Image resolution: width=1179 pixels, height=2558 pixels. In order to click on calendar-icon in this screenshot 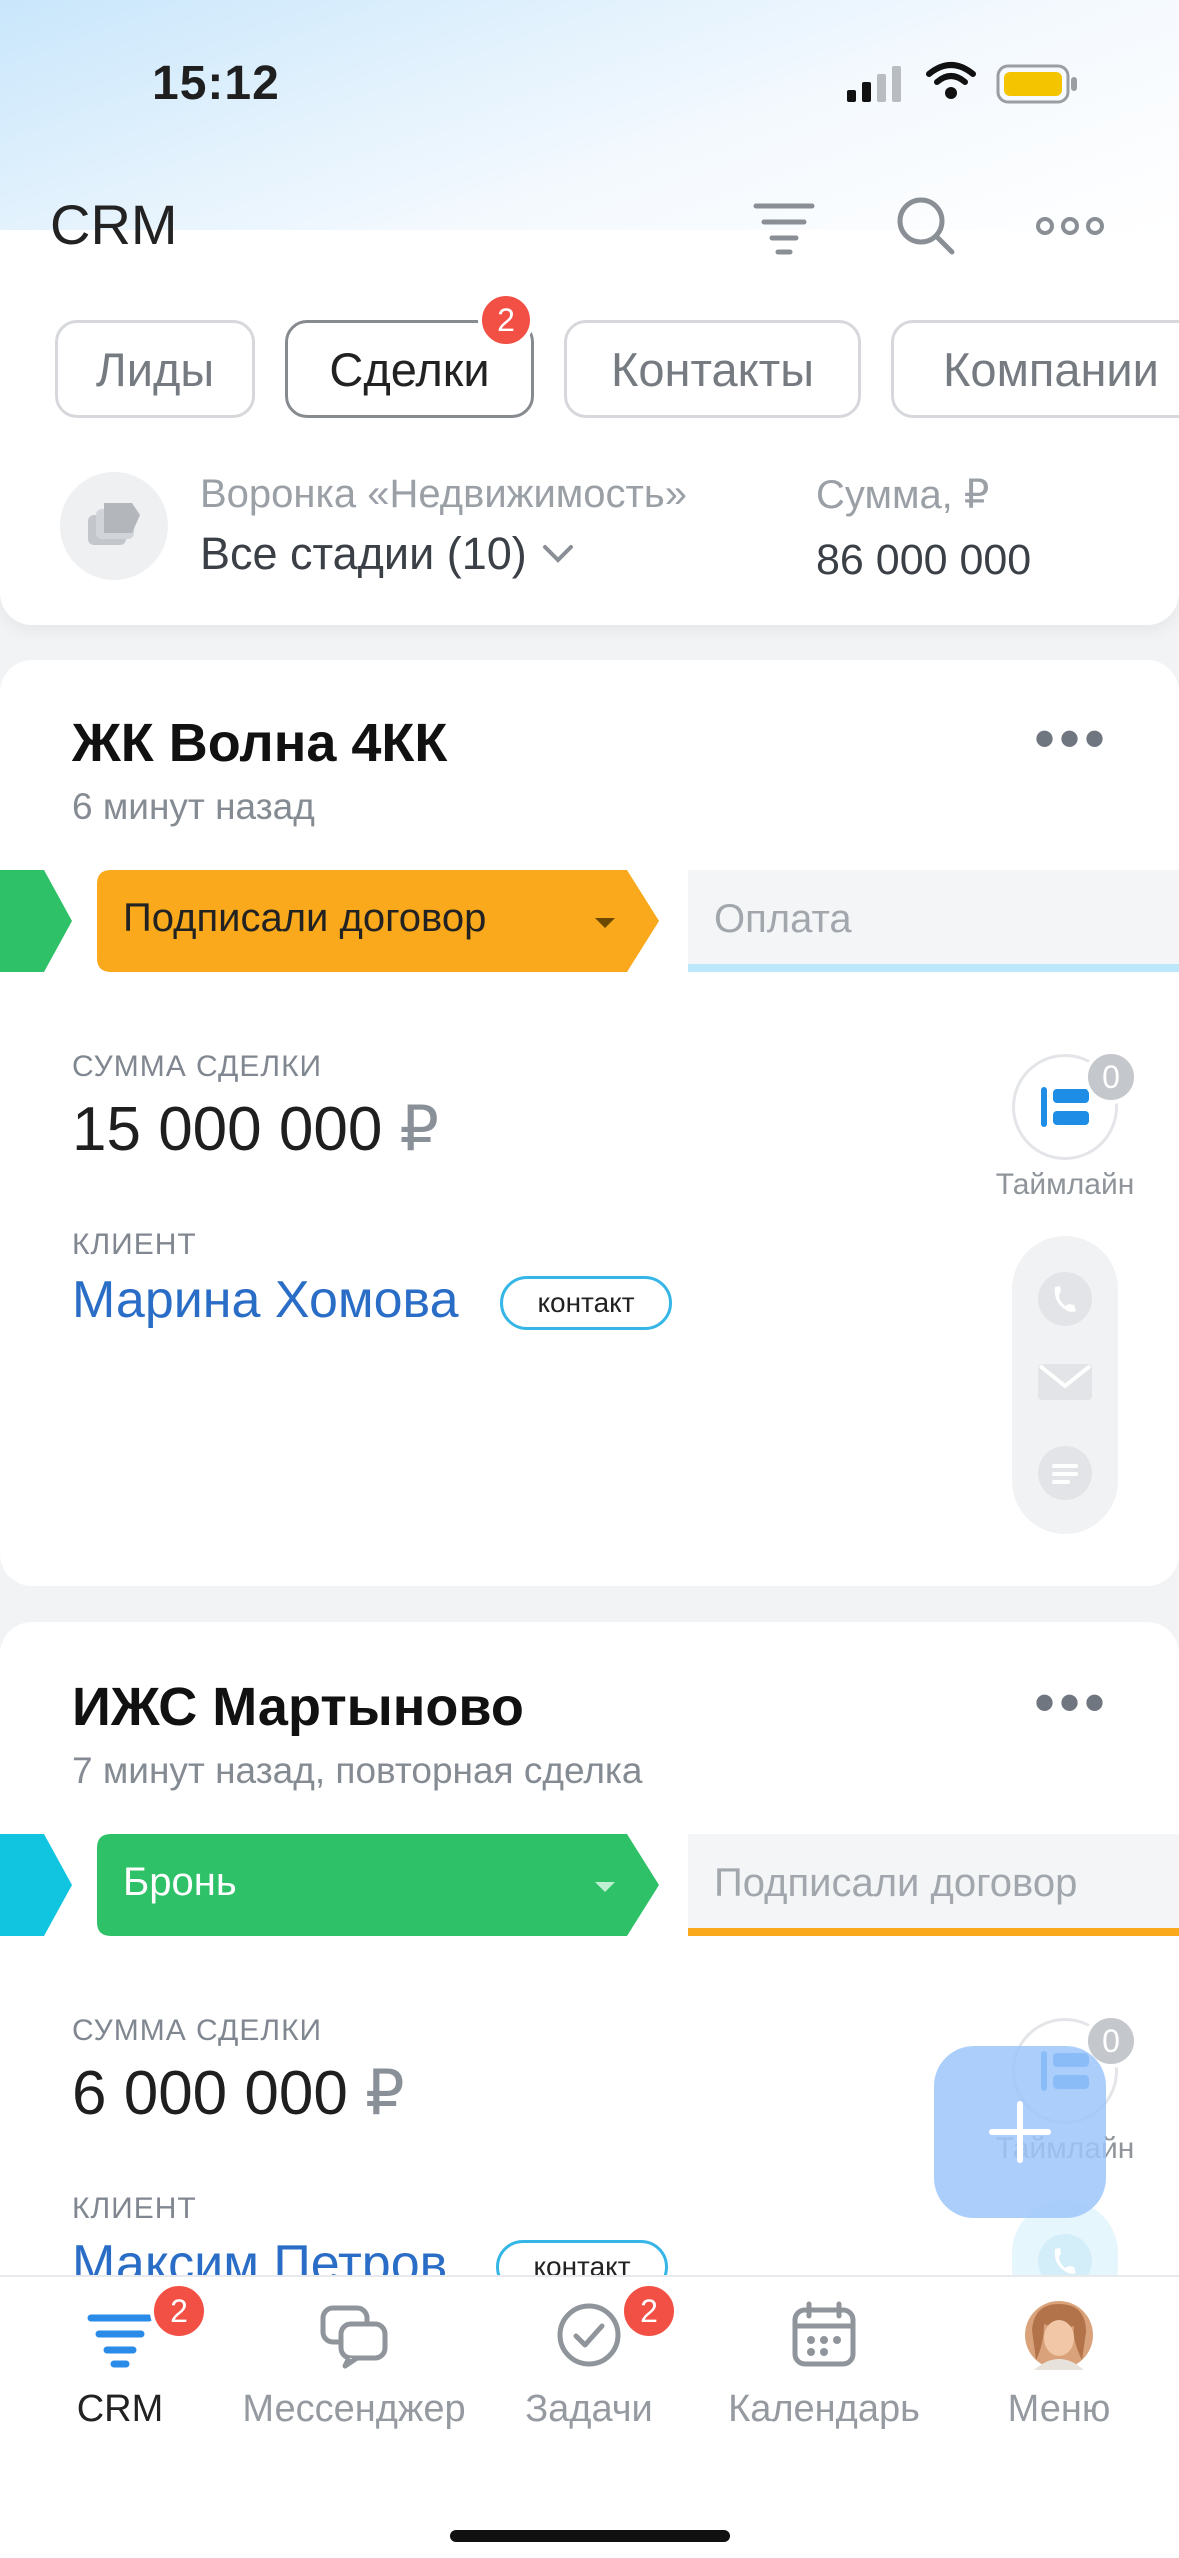, I will do `click(824, 2334)`.